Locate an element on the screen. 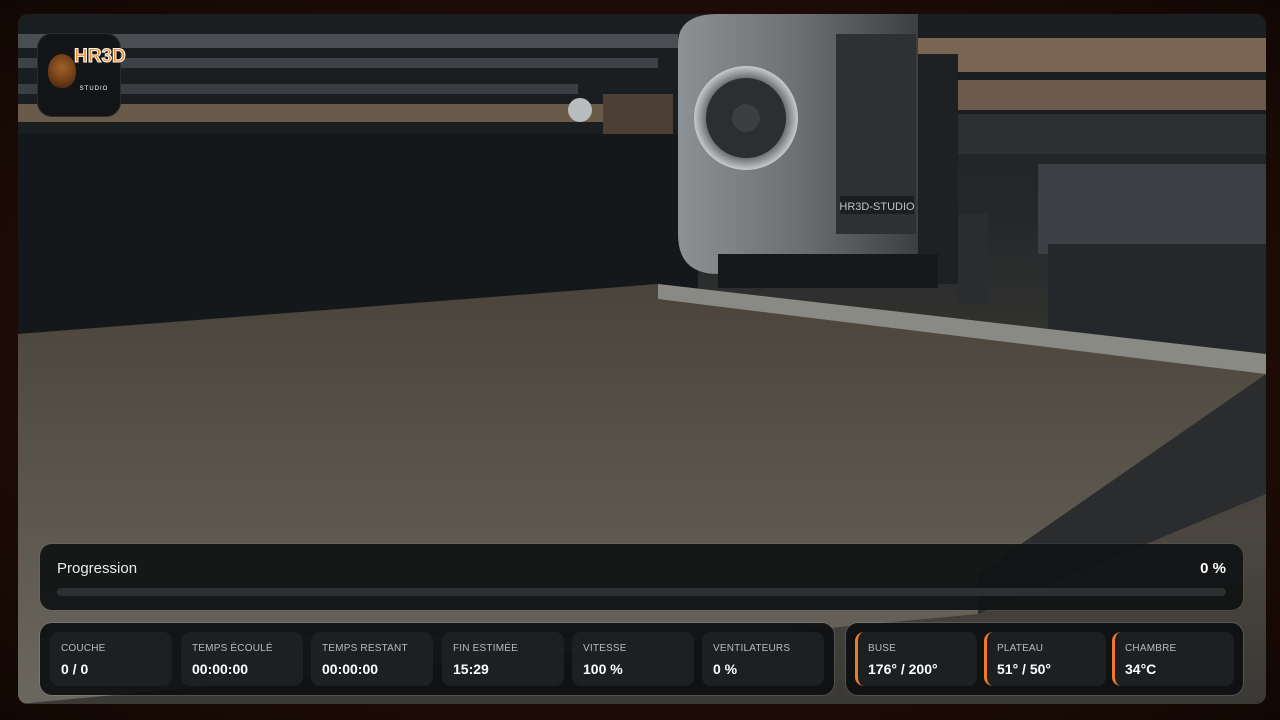  printhead-label: HR3D-STUDIO is located at coordinates (877, 207).